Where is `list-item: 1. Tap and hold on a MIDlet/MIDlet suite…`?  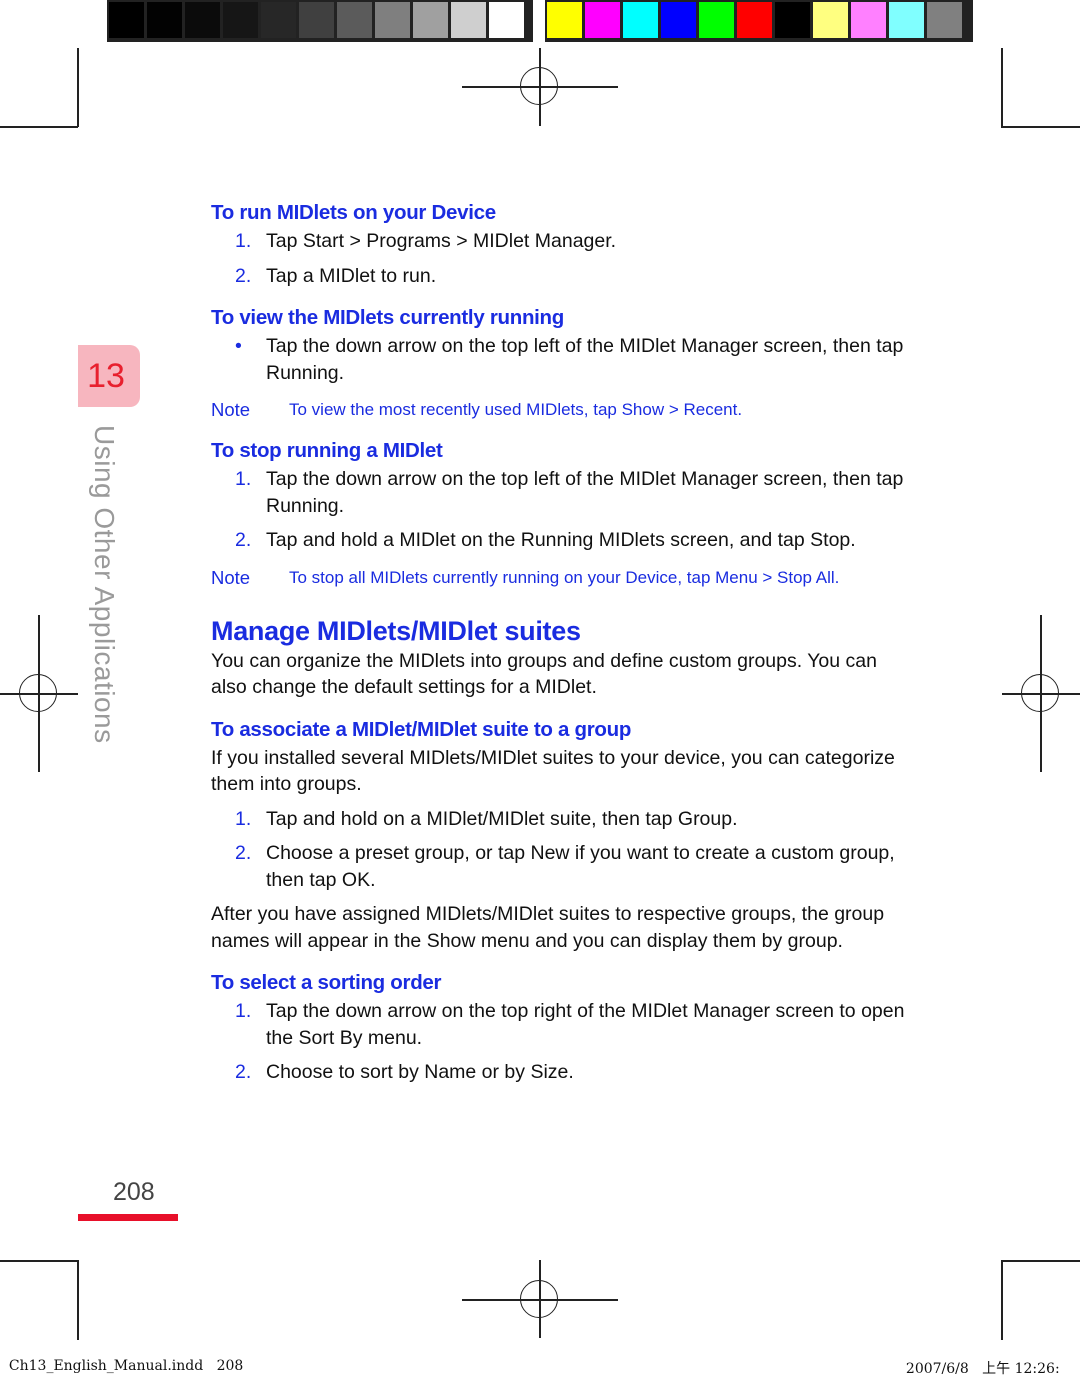
list-item: 1. Tap and hold on a MIDlet/MIDlet suite… is located at coordinates (486, 818).